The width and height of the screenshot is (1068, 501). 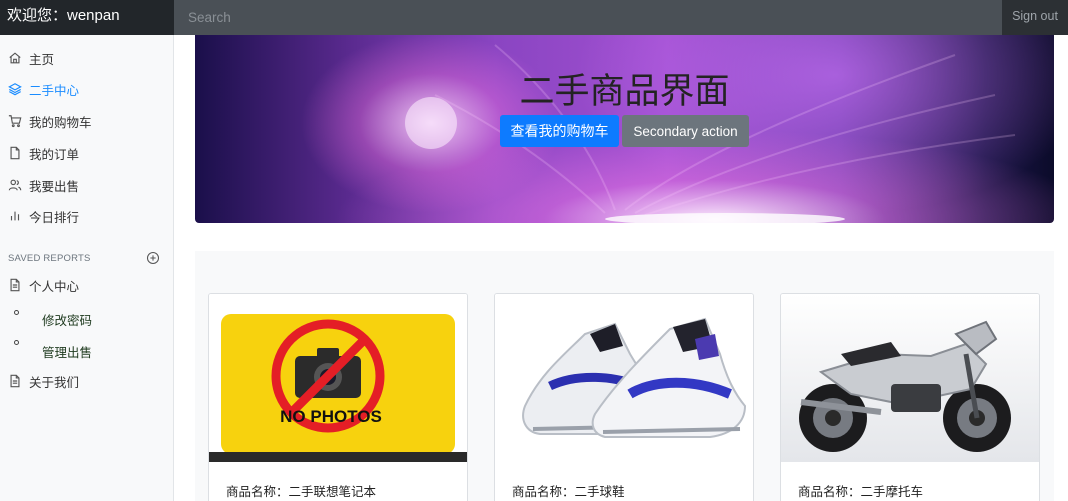 What do you see at coordinates (685, 131) in the screenshot?
I see `secondary-action-button: Secondary action` at bounding box center [685, 131].